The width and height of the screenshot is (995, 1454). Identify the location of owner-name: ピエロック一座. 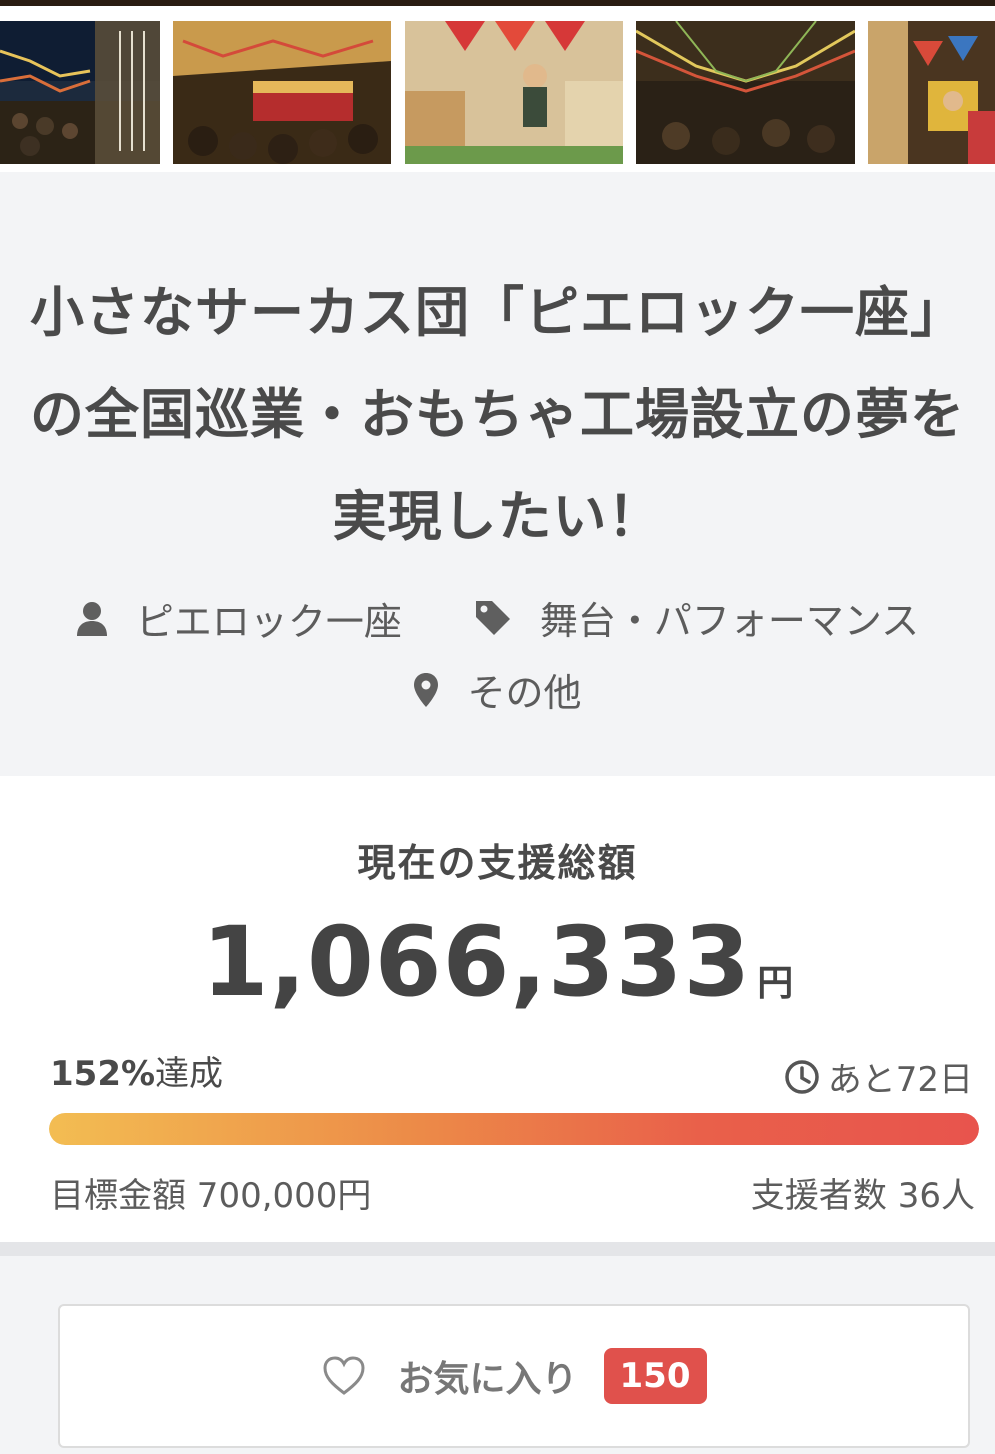
(268, 622).